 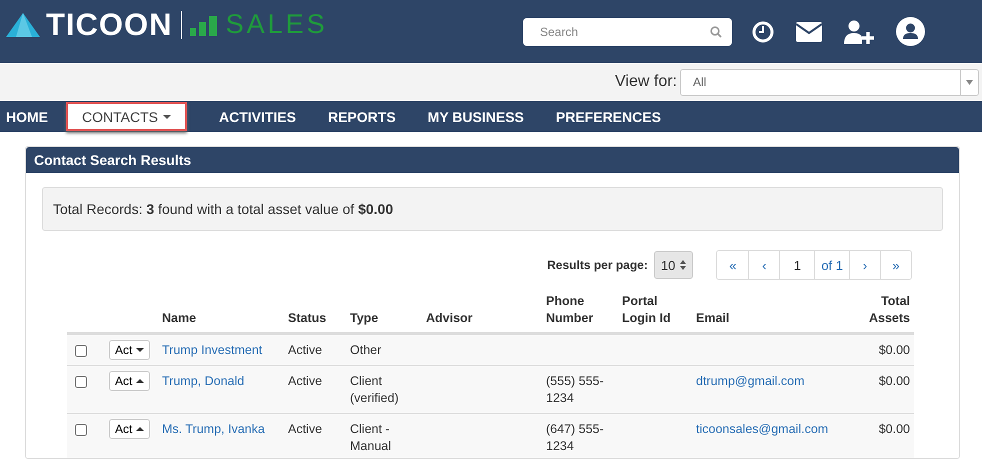 What do you see at coordinates (716, 32) in the screenshot?
I see `search-icon` at bounding box center [716, 32].